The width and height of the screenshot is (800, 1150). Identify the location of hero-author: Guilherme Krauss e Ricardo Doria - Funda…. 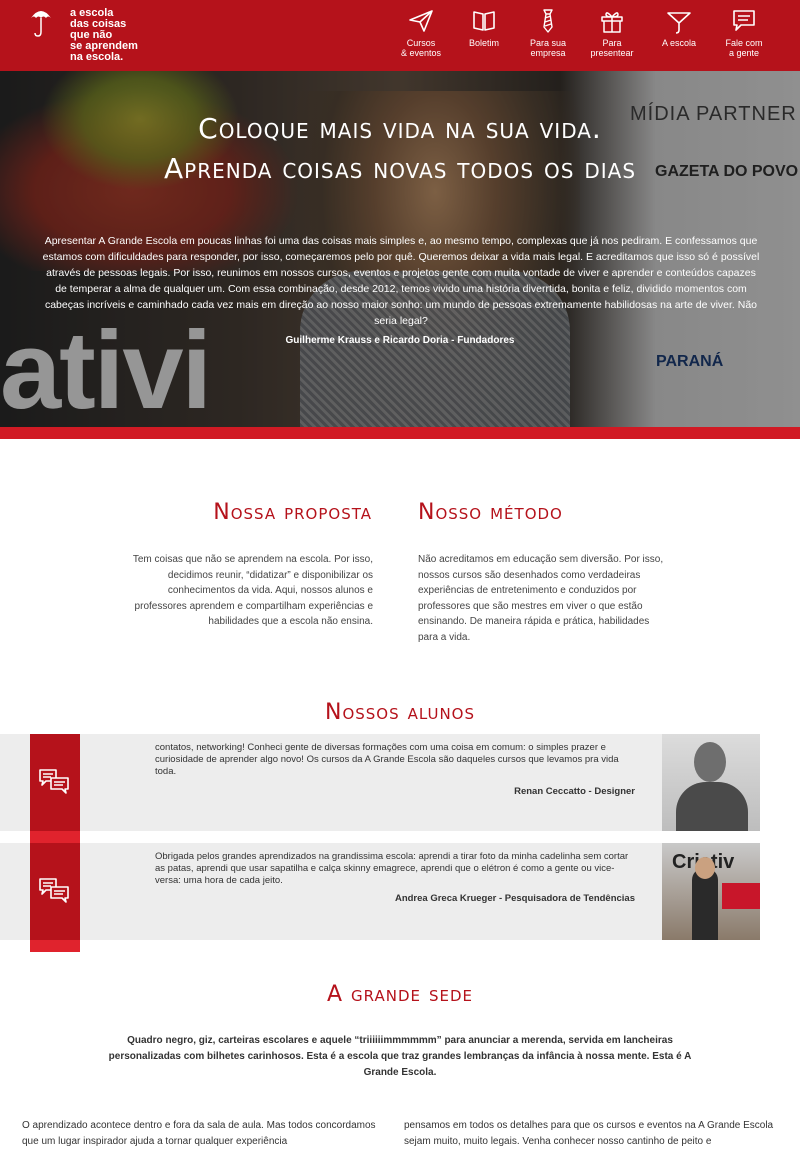
(400, 340).